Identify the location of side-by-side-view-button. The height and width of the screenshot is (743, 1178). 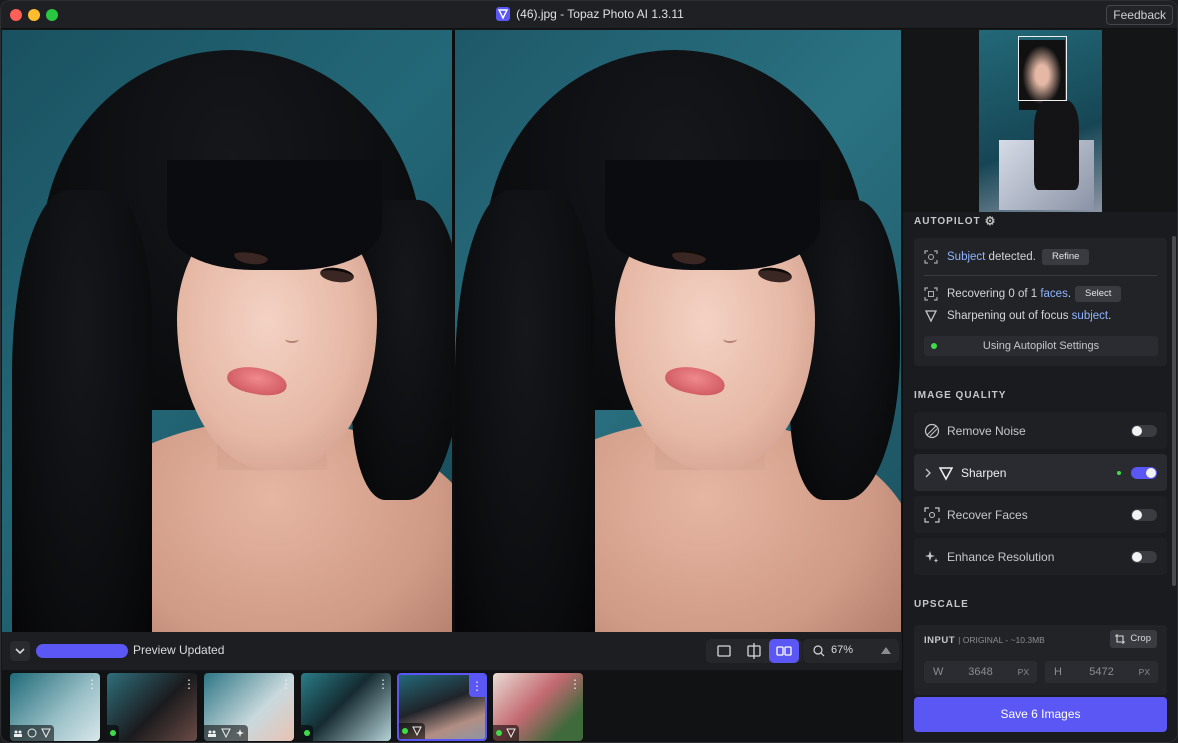
(784, 651).